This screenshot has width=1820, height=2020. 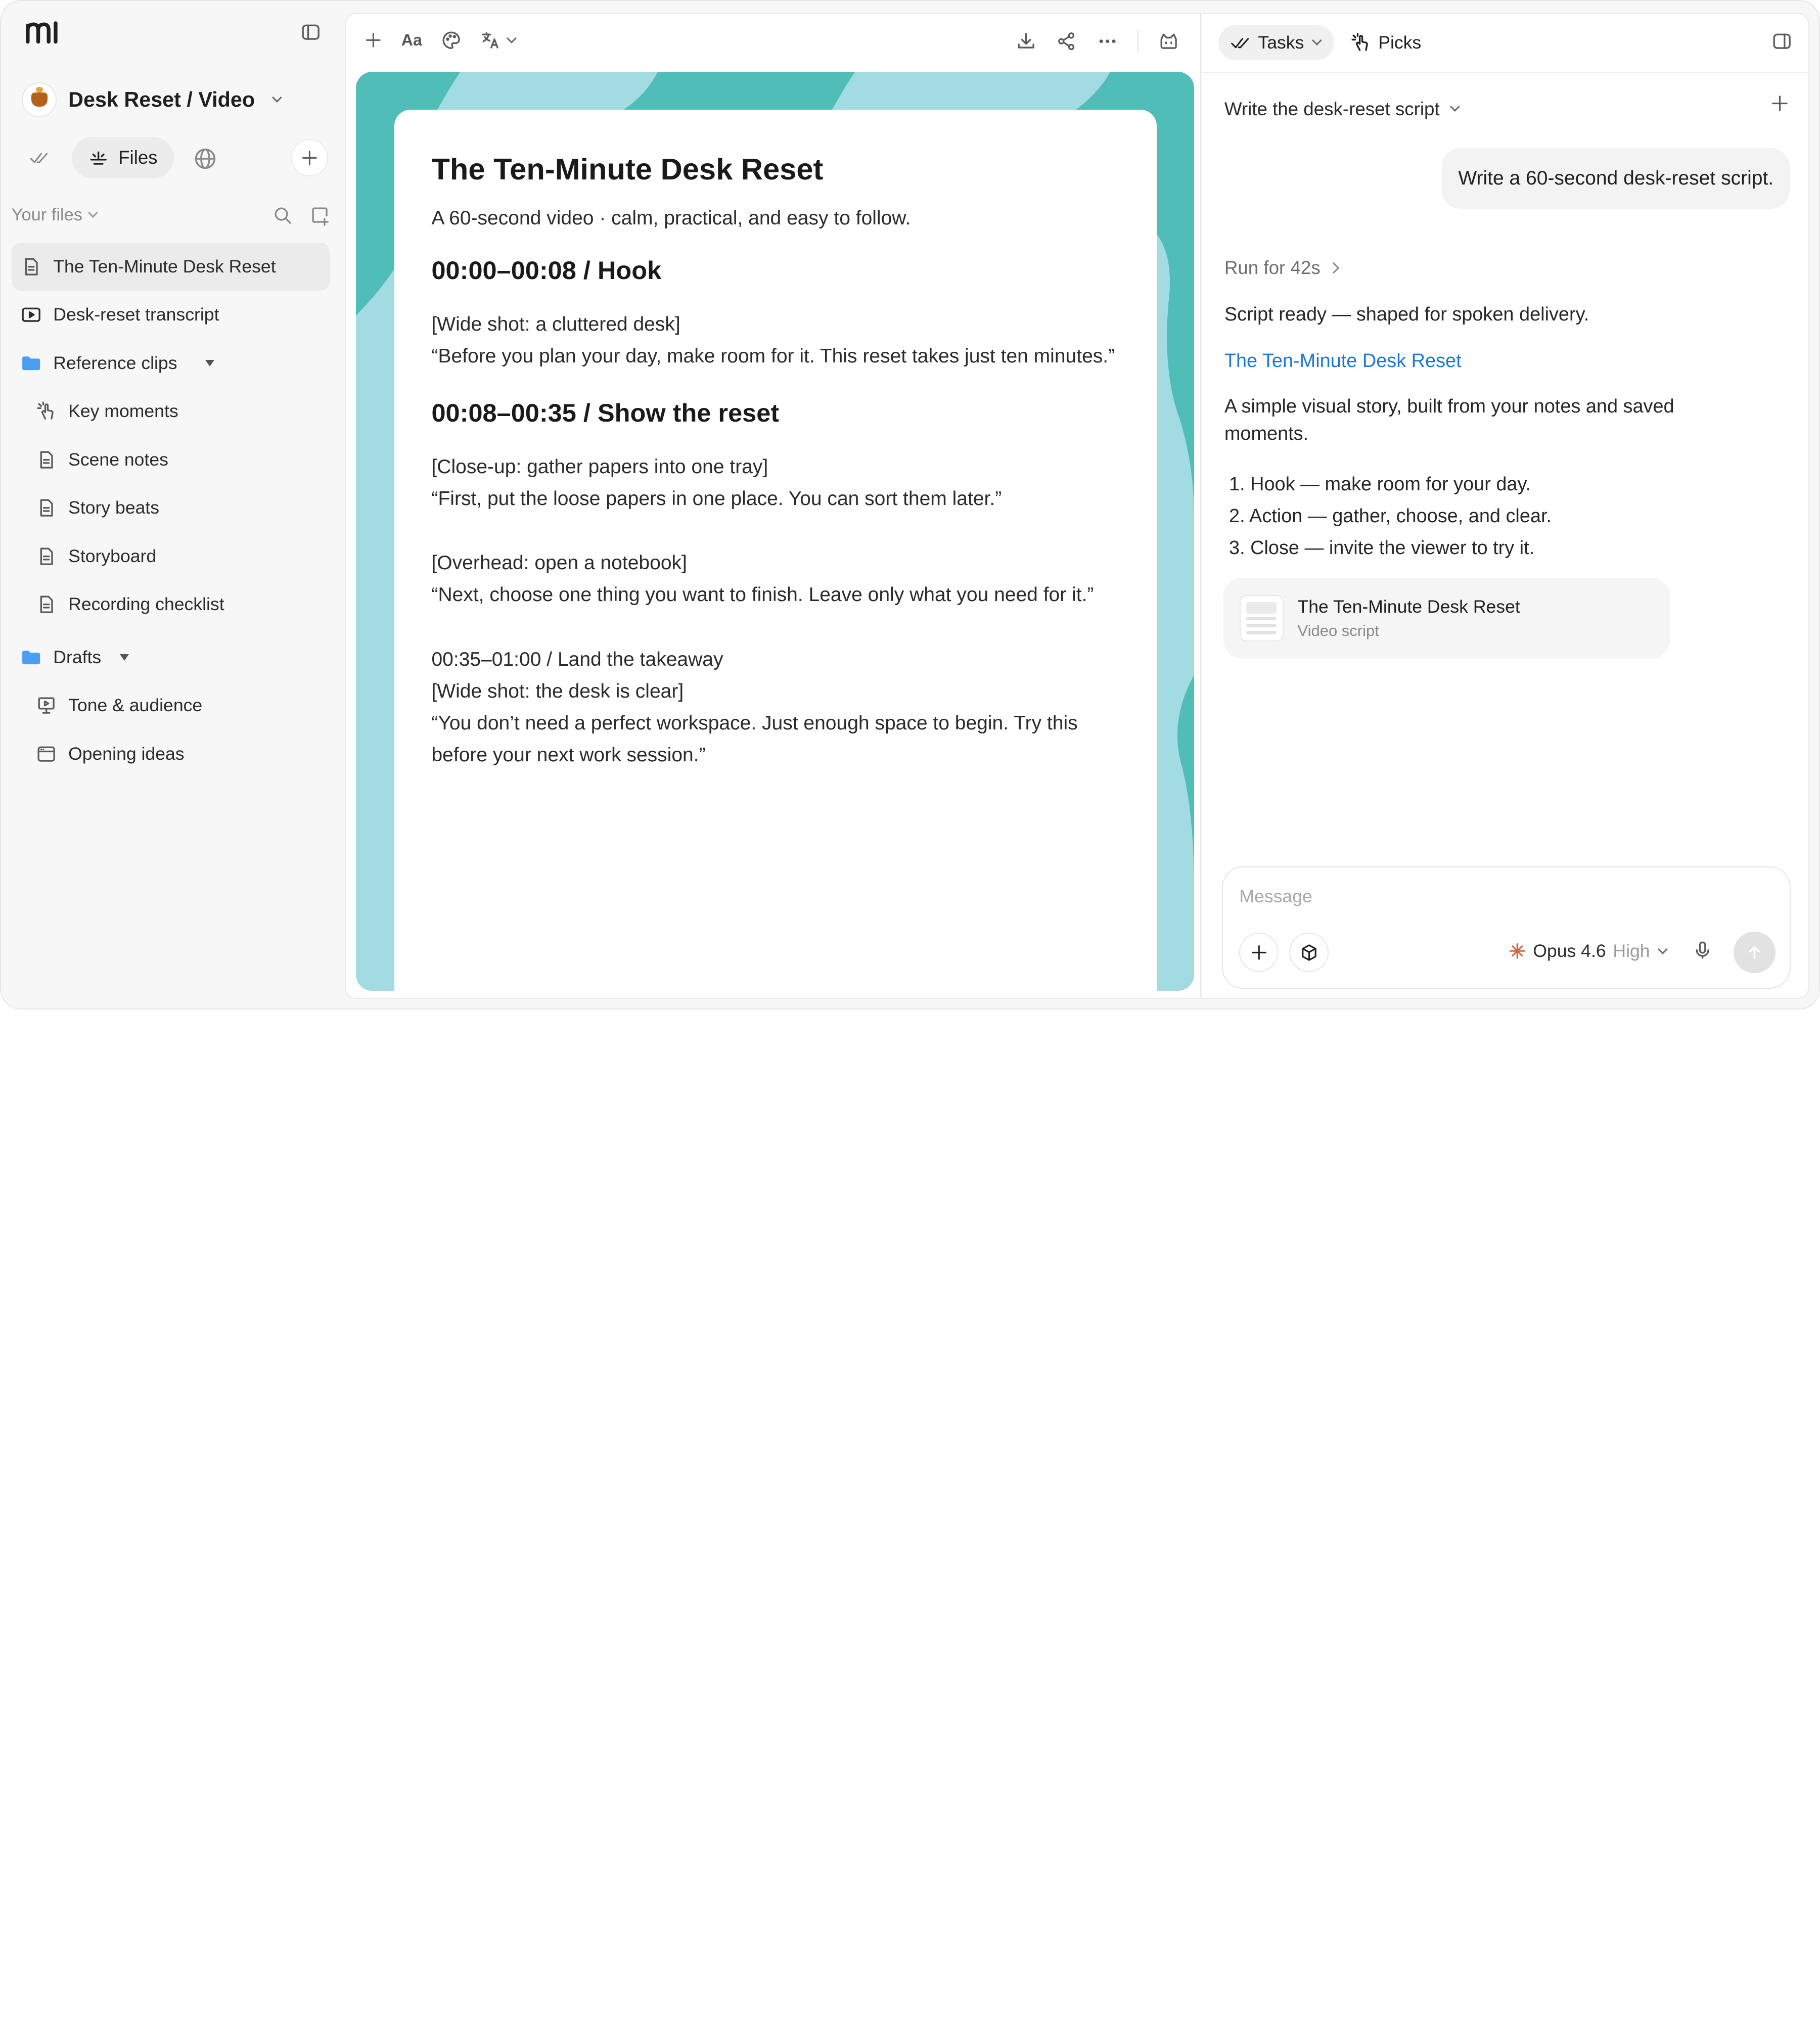 I want to click on file-item-story-beats: Story beats, so click(x=171, y=508).